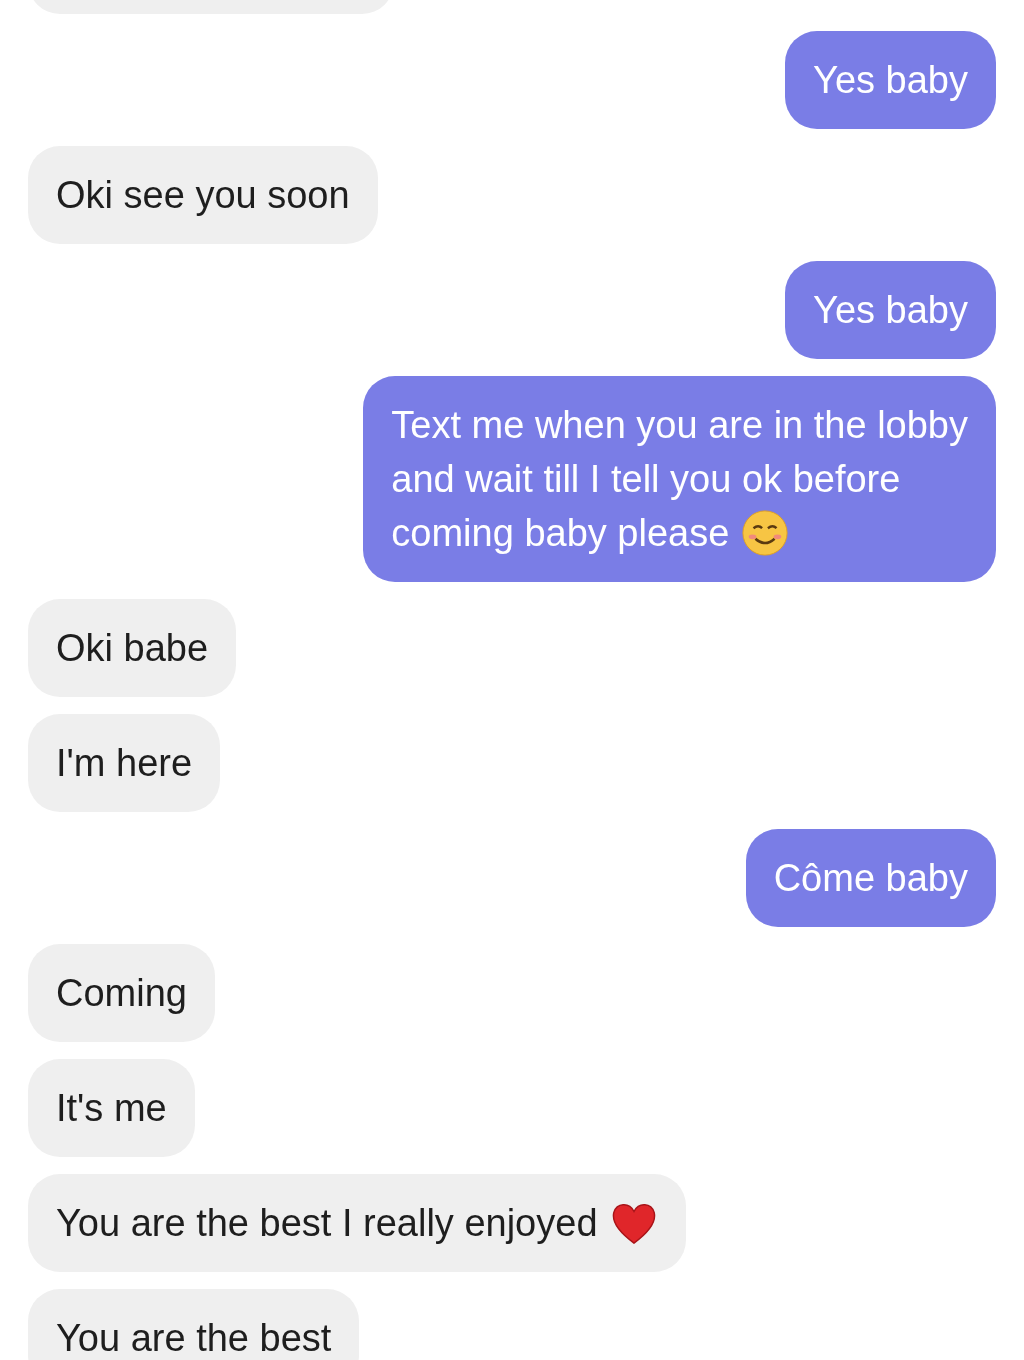  Describe the element at coordinates (870, 878) in the screenshot. I see `message-text: Côme baby` at that location.